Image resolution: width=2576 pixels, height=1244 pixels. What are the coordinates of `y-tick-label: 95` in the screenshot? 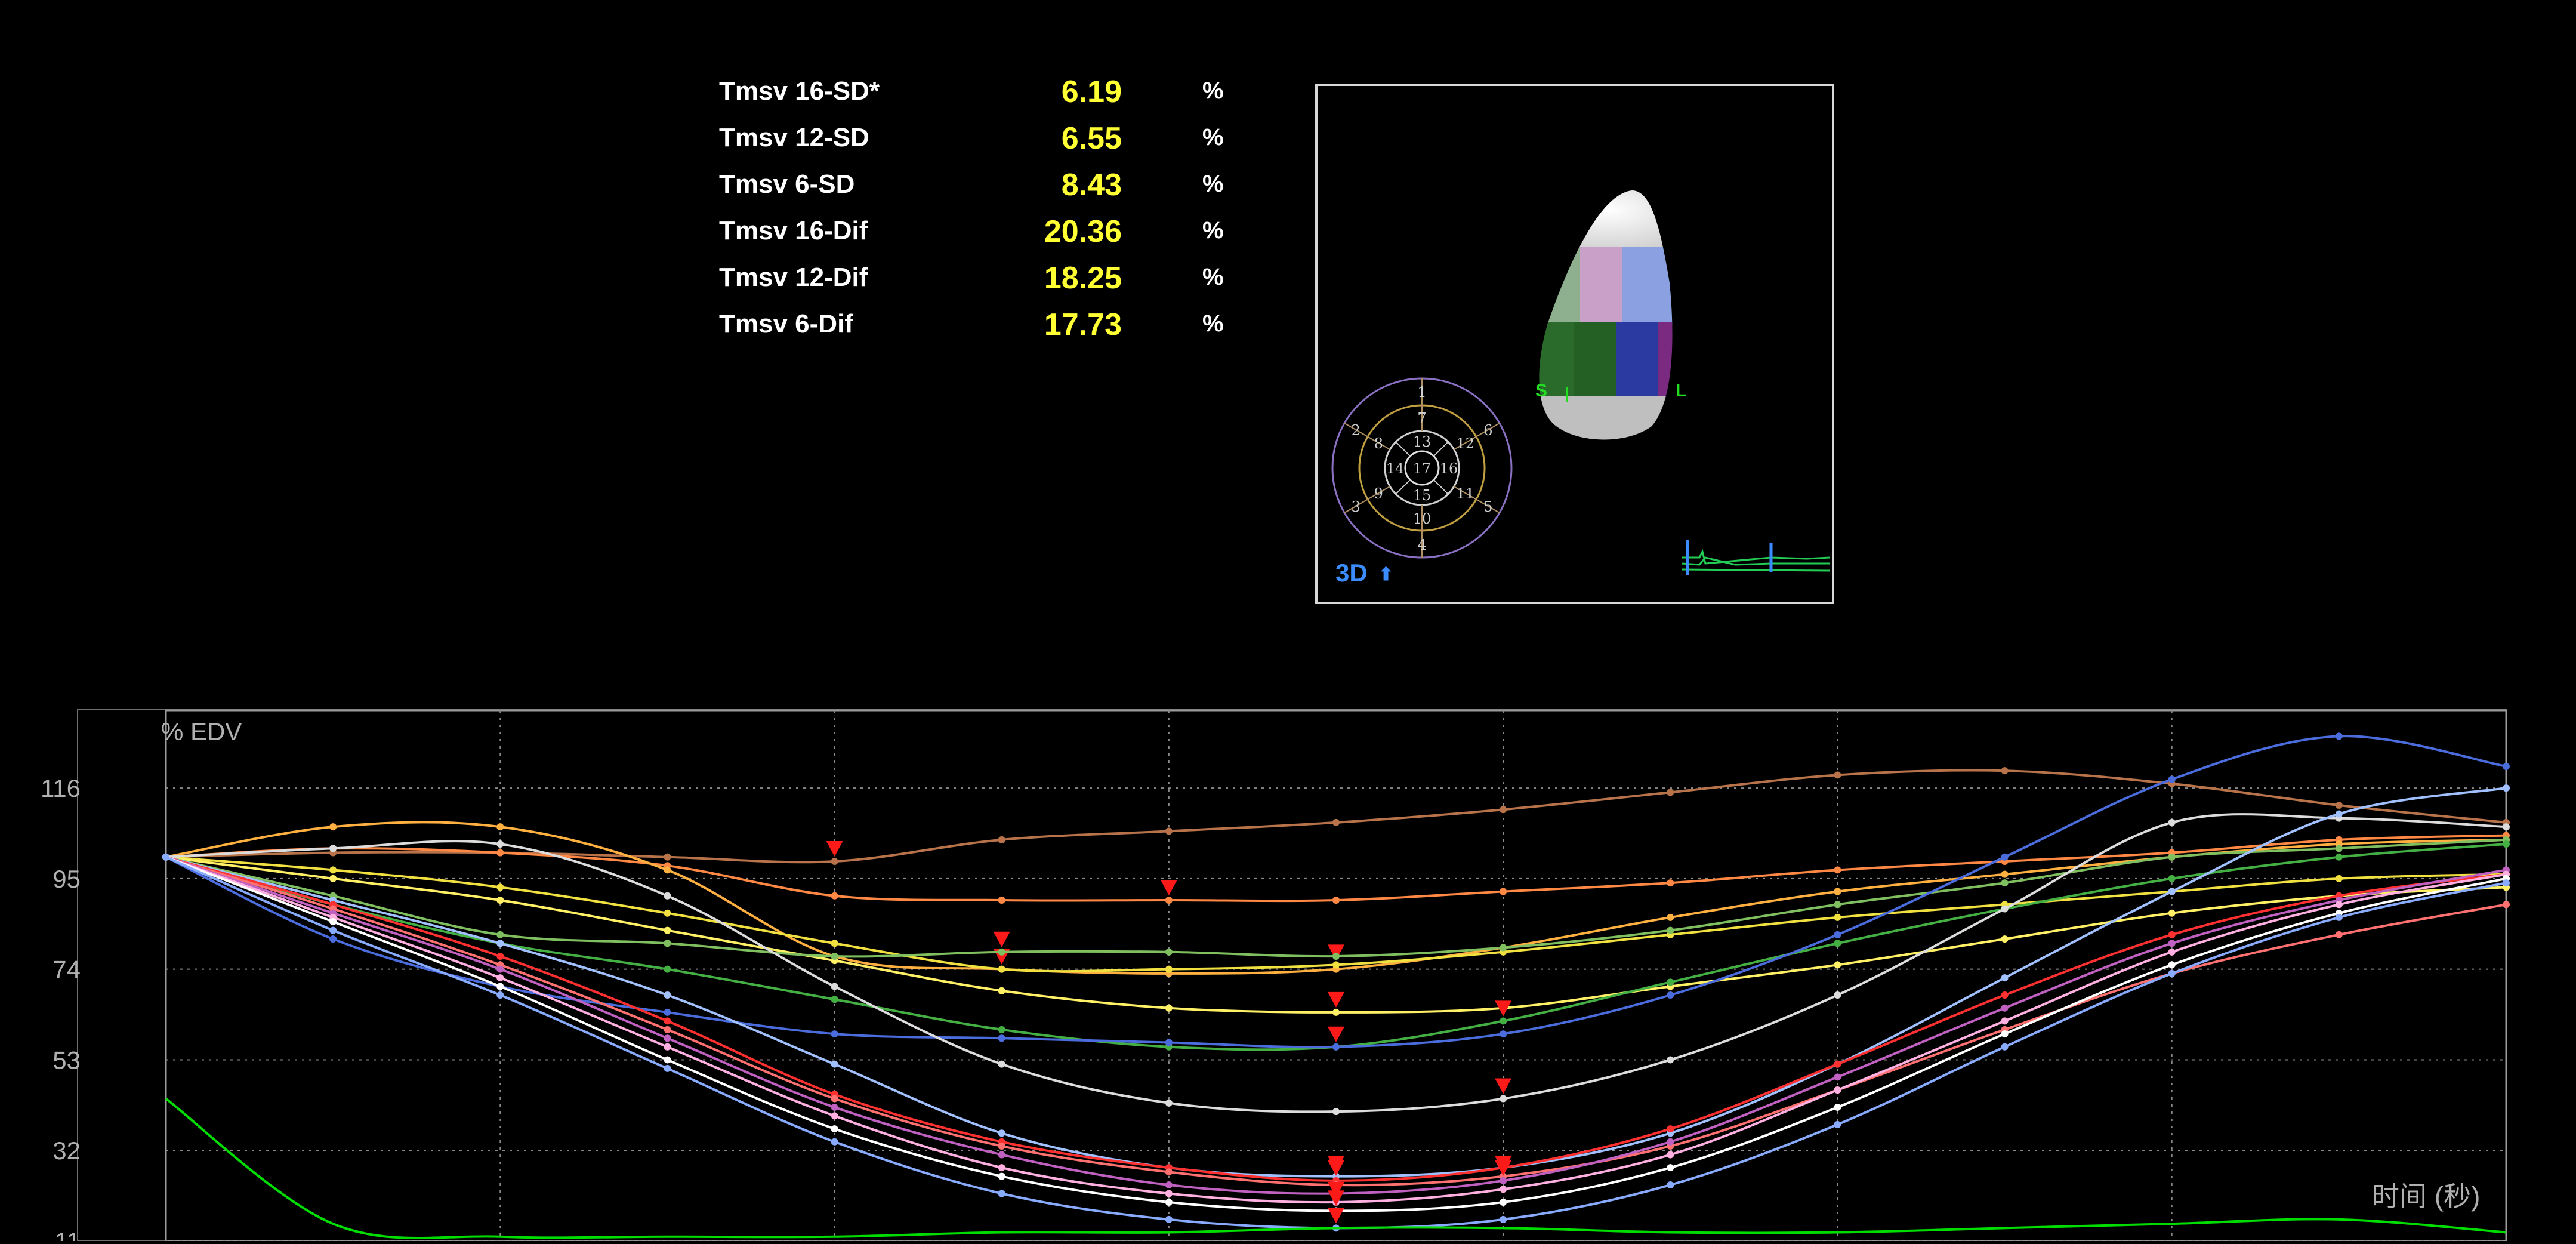 It's located at (67, 879).